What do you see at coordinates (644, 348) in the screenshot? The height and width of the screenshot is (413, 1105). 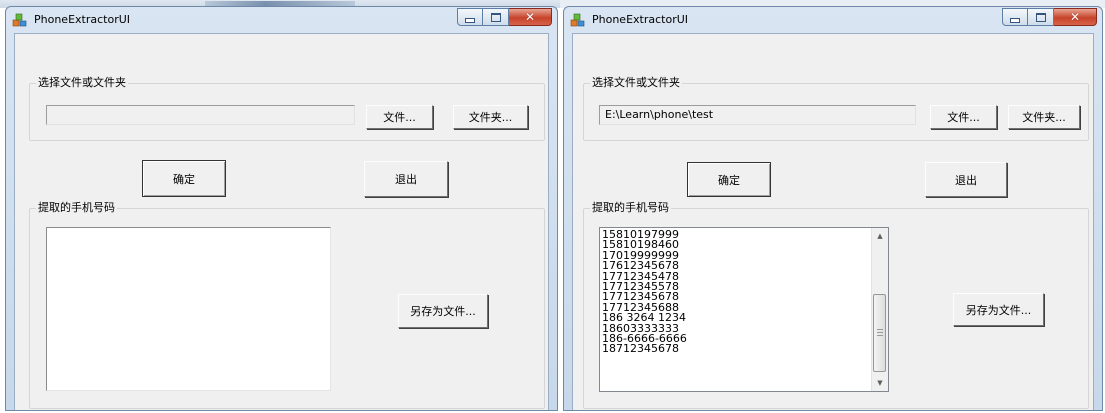 I see `list-item: 18712345678` at bounding box center [644, 348].